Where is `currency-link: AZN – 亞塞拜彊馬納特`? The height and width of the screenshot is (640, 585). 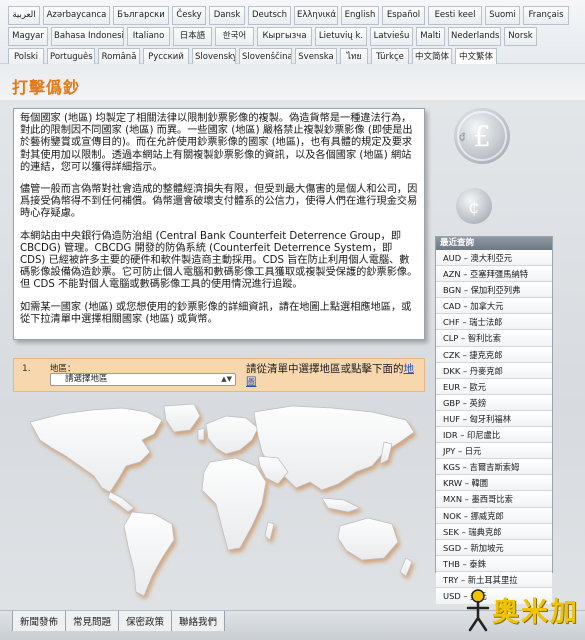
currency-link: AZN – 亞塞拜彊馬納特 is located at coordinates (494, 274).